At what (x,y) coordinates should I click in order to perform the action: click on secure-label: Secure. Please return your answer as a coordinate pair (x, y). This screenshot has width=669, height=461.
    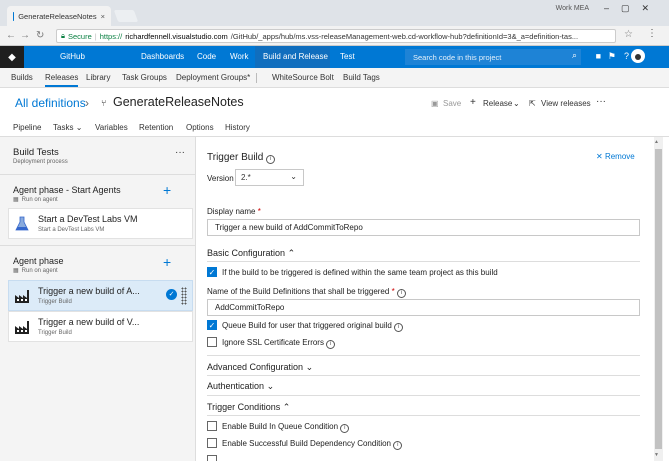
    Looking at the image, I should click on (80, 36).